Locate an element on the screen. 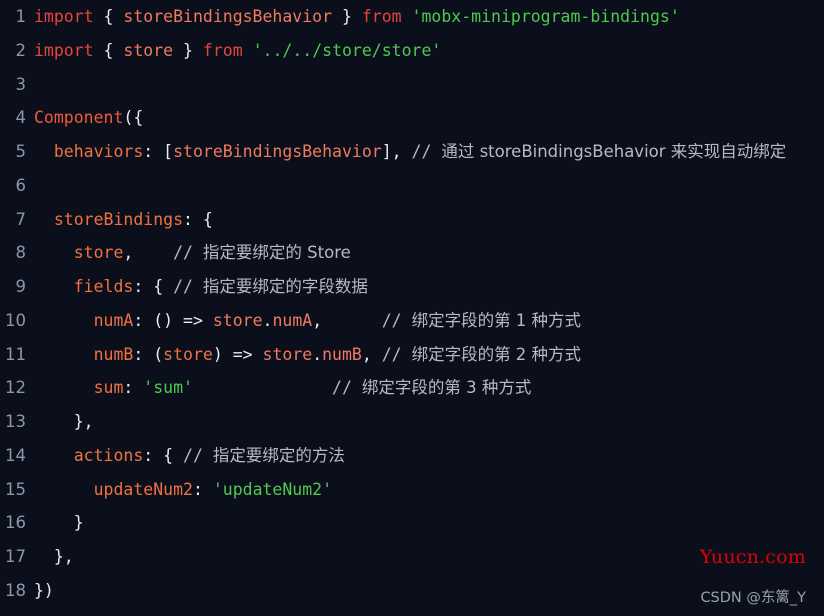 The image size is (824, 616). code-token: ], is located at coordinates (396, 152).